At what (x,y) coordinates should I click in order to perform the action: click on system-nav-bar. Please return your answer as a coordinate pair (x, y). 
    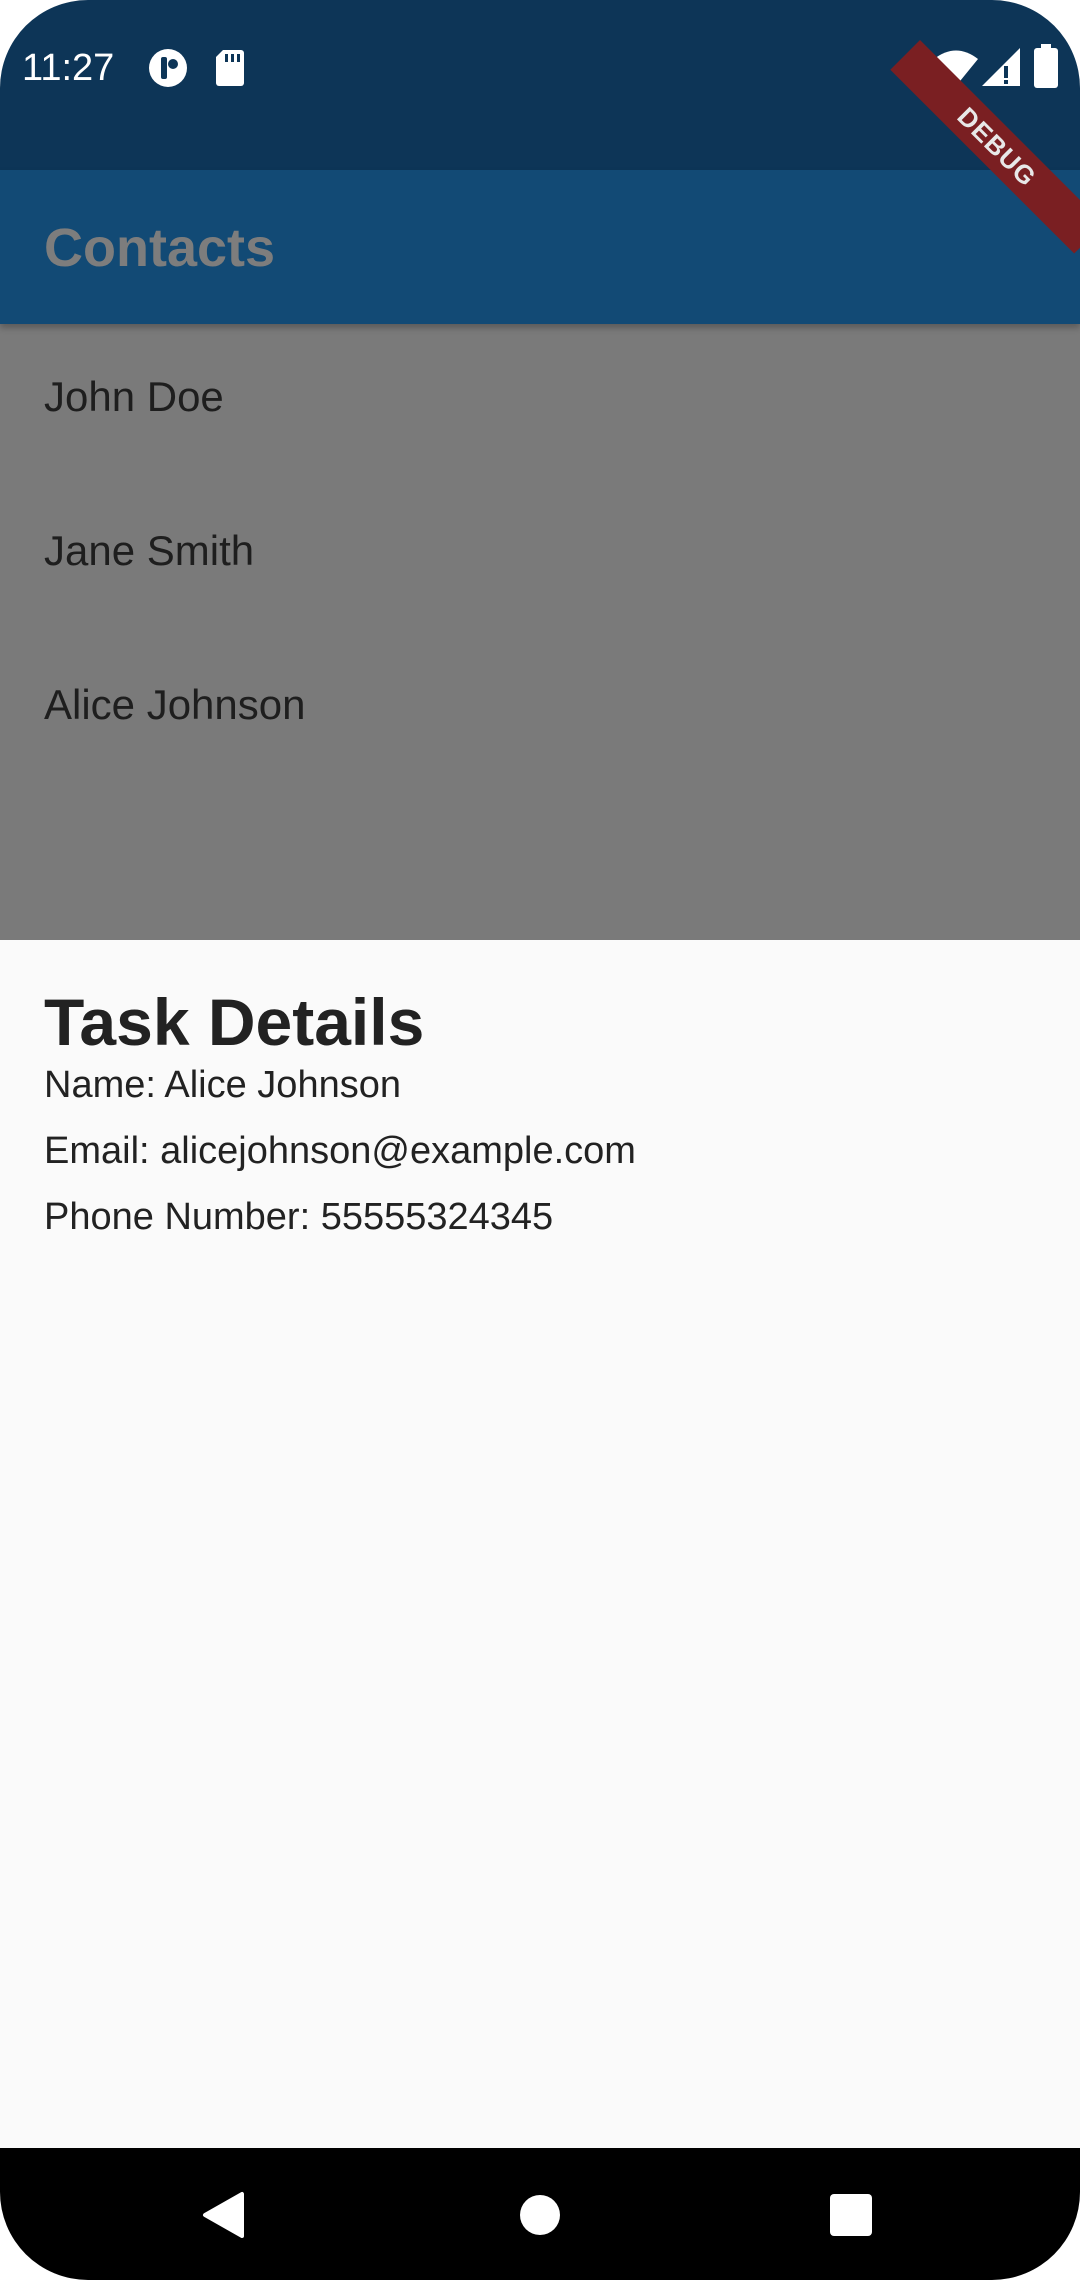
    Looking at the image, I should click on (540, 2214).